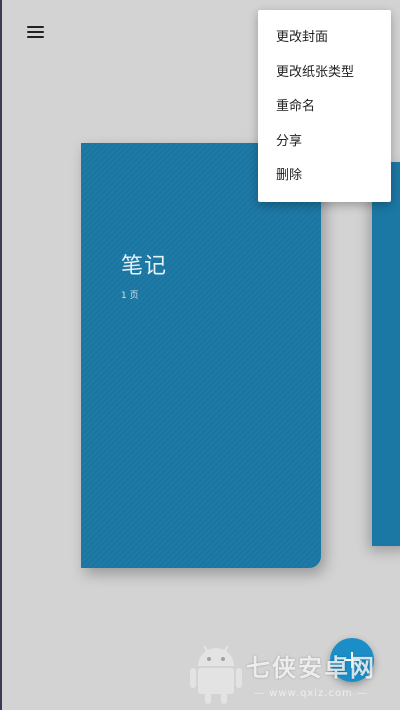  What do you see at coordinates (324, 175) in the screenshot?
I see `menu-item-delete: 删除` at bounding box center [324, 175].